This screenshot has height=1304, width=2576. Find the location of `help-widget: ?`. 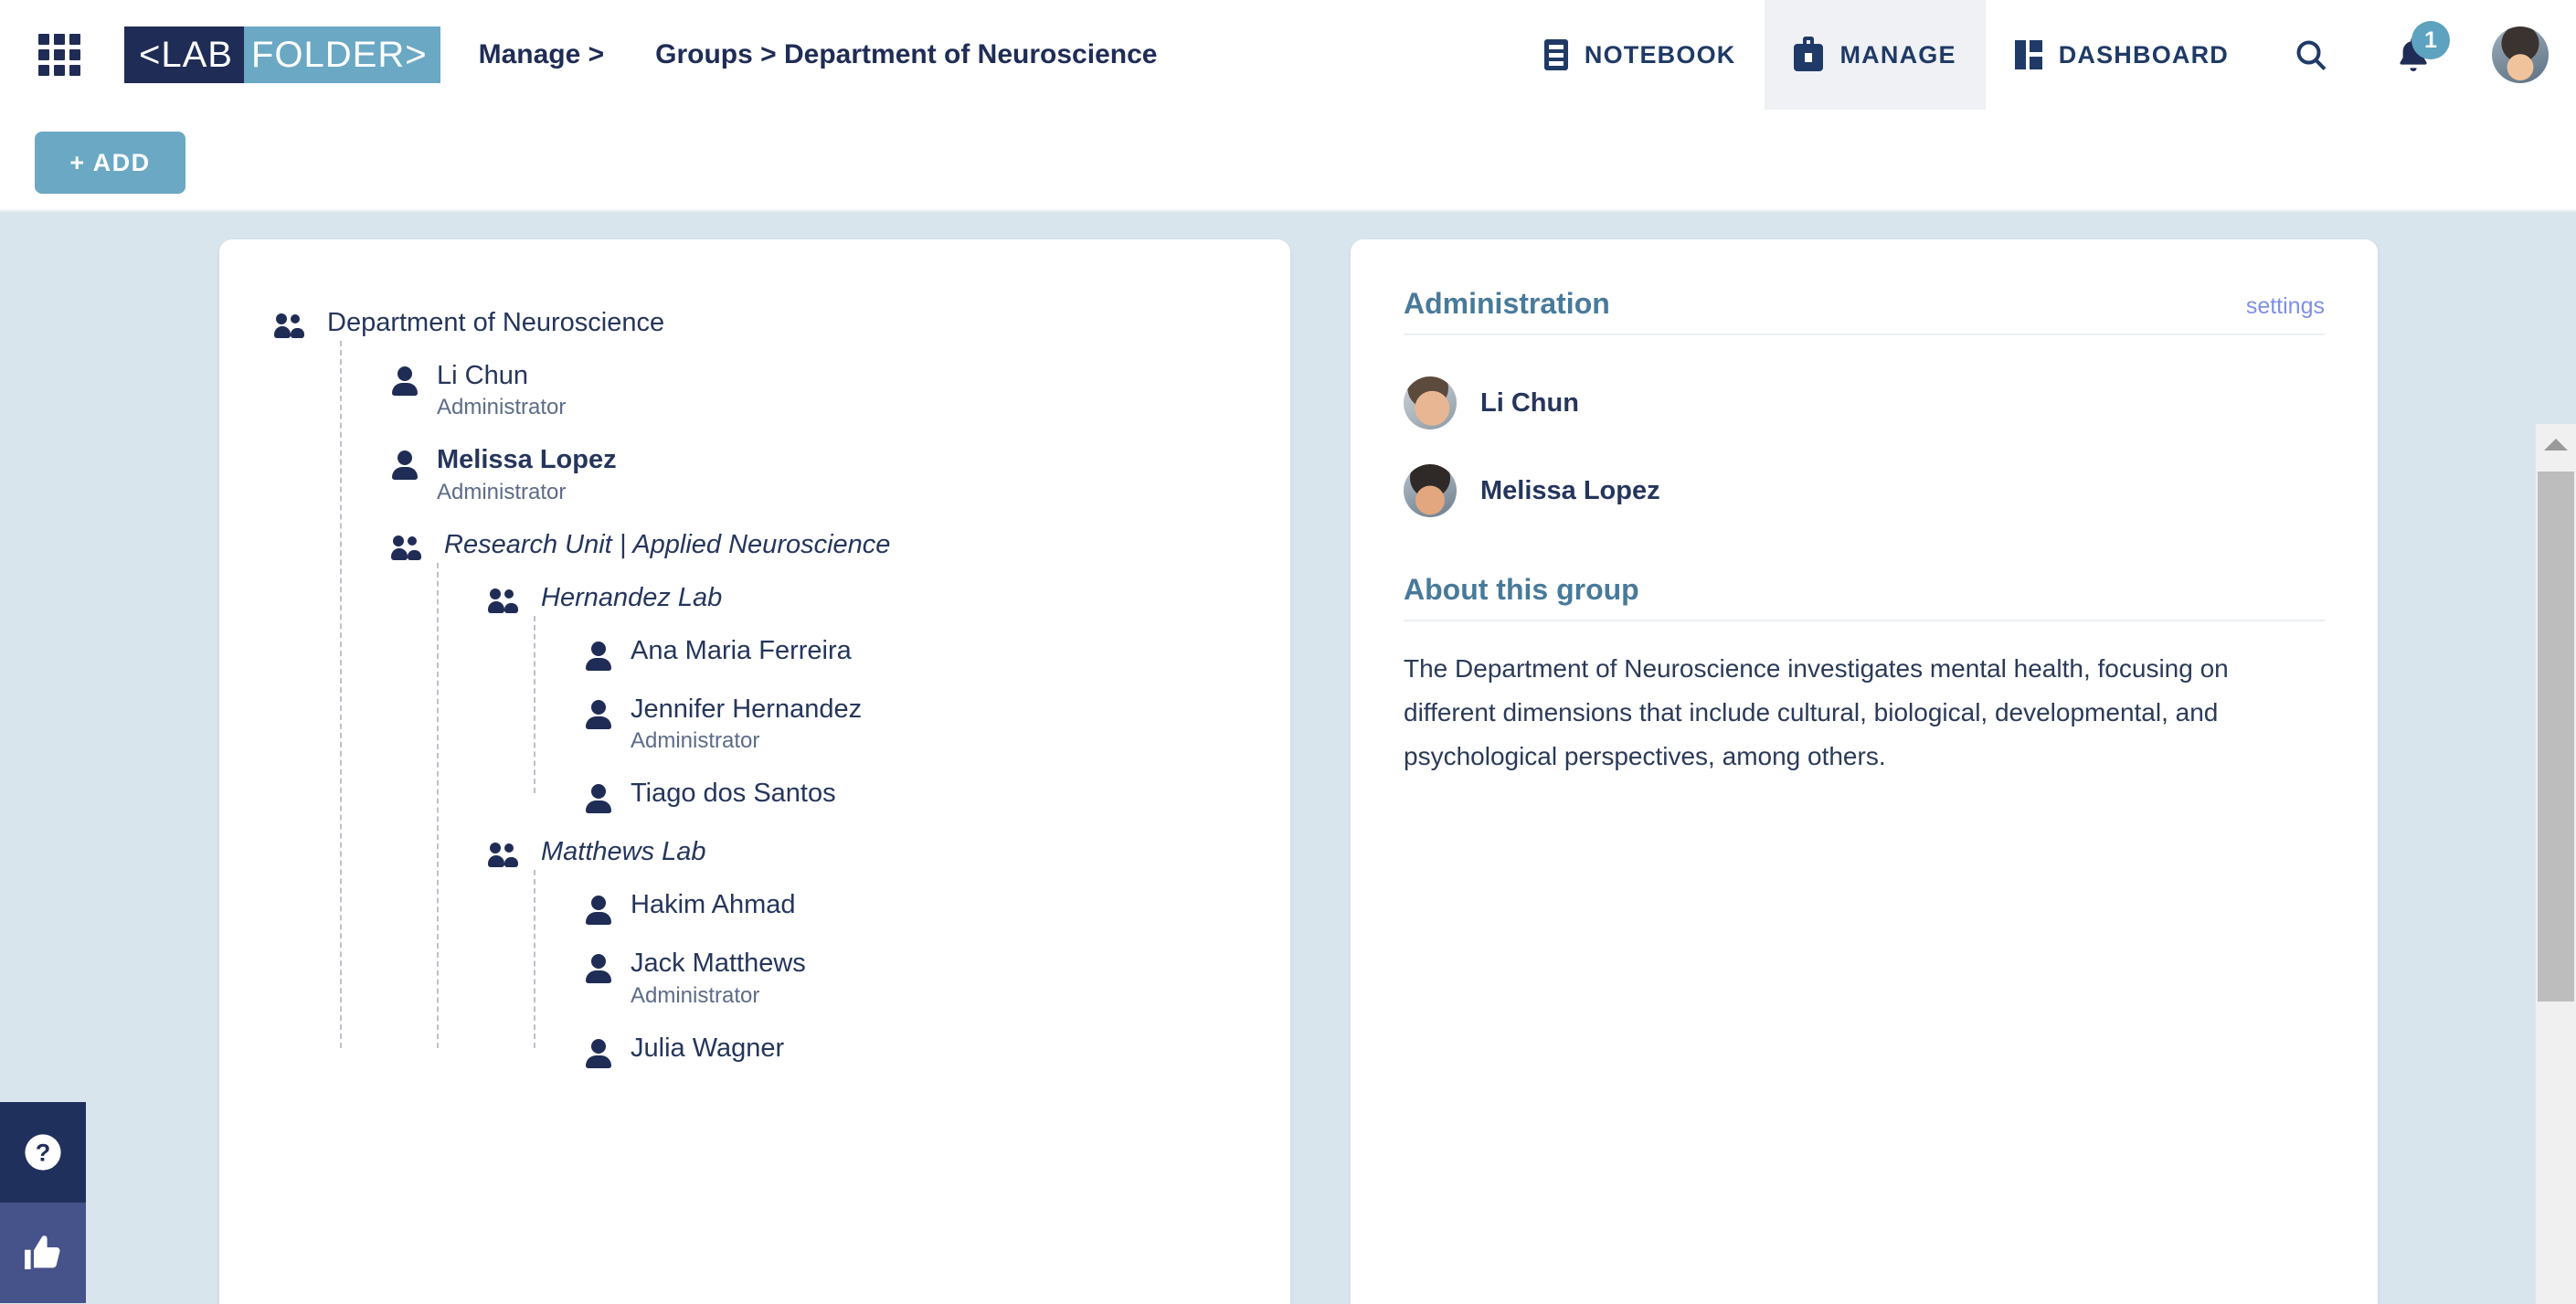

help-widget: ? is located at coordinates (43, 1202).